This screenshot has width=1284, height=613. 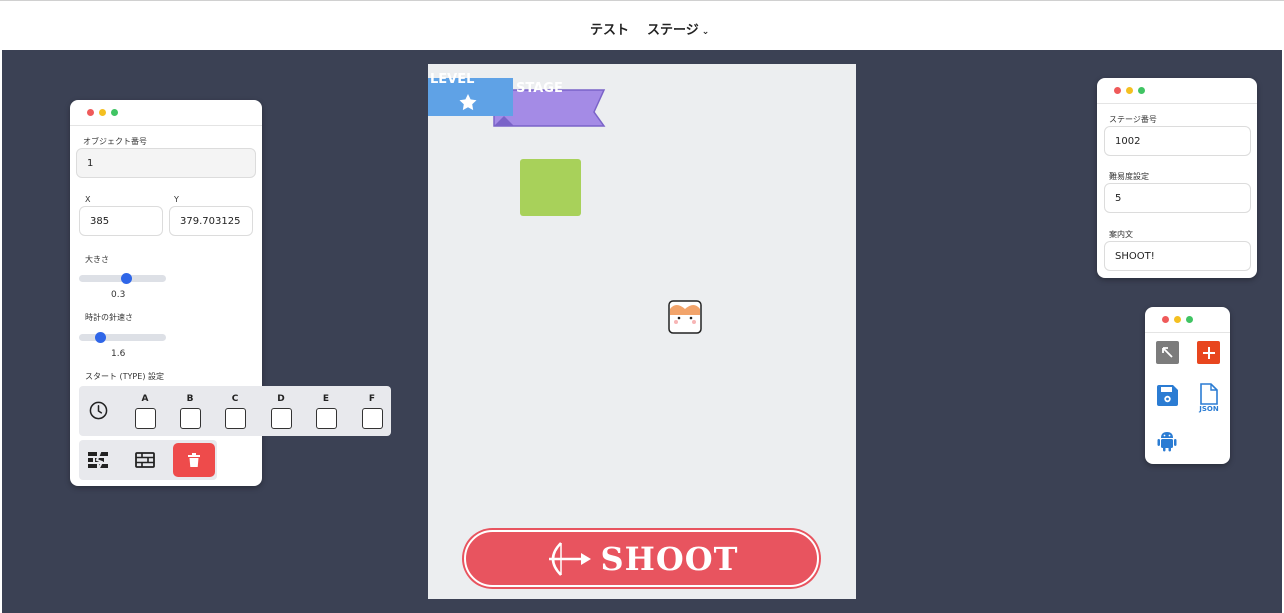 I want to click on type-e-checkbox, so click(x=326, y=418).